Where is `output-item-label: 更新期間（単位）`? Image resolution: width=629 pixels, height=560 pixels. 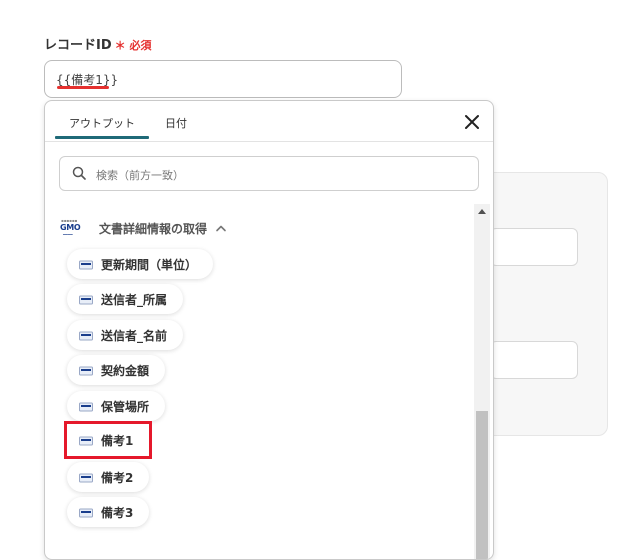
output-item-label: 更新期間（単位） is located at coordinates (149, 264).